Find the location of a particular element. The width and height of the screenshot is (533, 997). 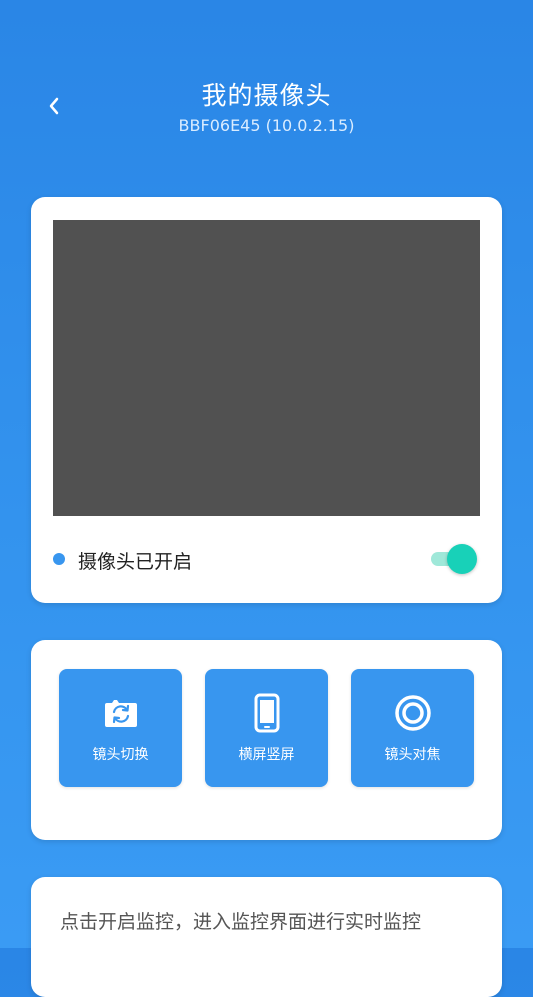

camera-status-label: 摄像头已开启 is located at coordinates (135, 562).